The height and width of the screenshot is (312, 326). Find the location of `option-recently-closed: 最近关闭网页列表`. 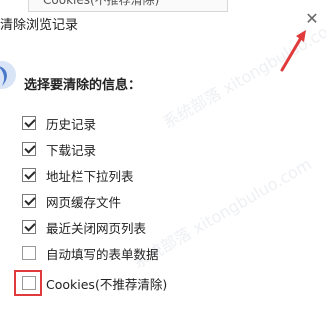

option-recently-closed: 最近关闭网页列表 is located at coordinates (84, 227).